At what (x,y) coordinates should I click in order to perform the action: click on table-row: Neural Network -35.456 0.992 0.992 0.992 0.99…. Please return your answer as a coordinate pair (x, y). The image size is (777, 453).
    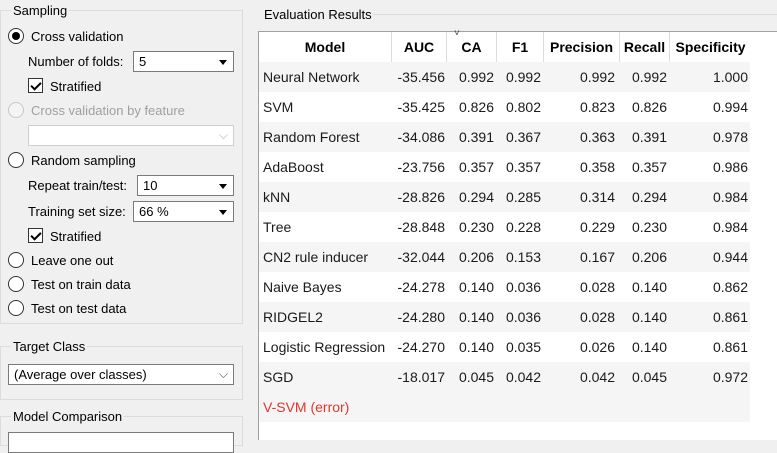
    Looking at the image, I should click on (504, 77).